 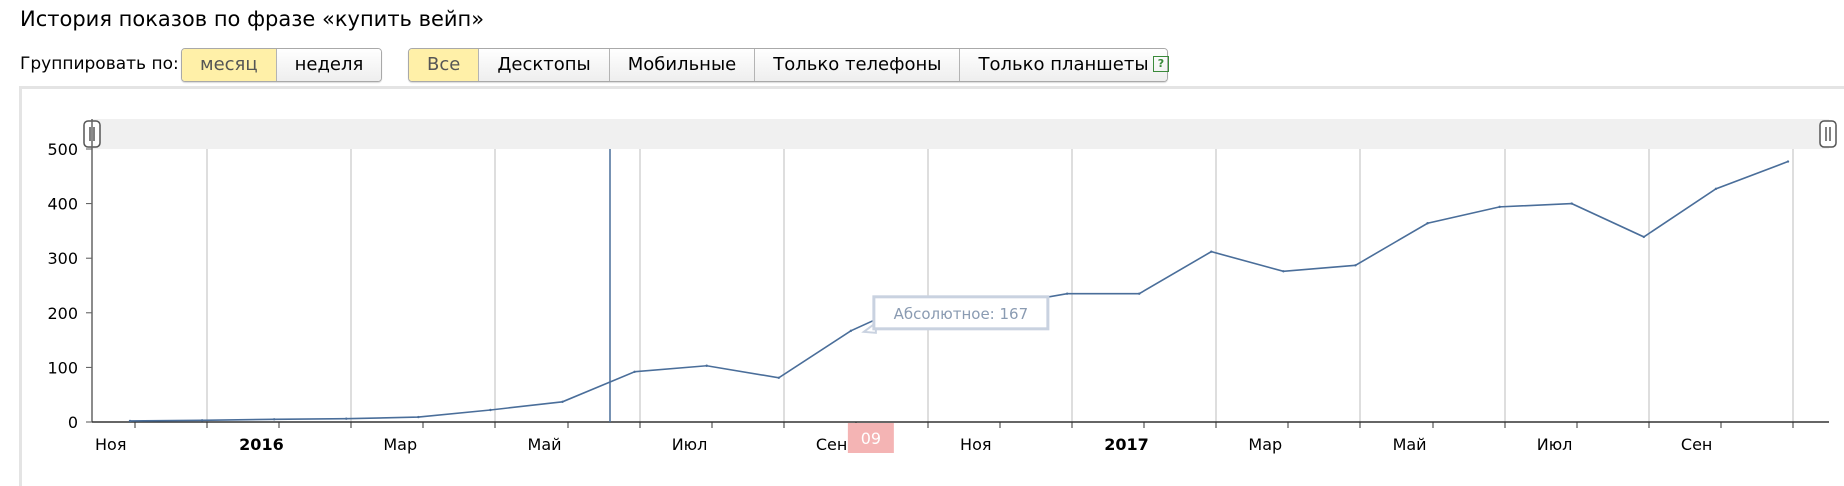 What do you see at coordinates (62, 313) in the screenshot?
I see `y-tick-label: 200` at bounding box center [62, 313].